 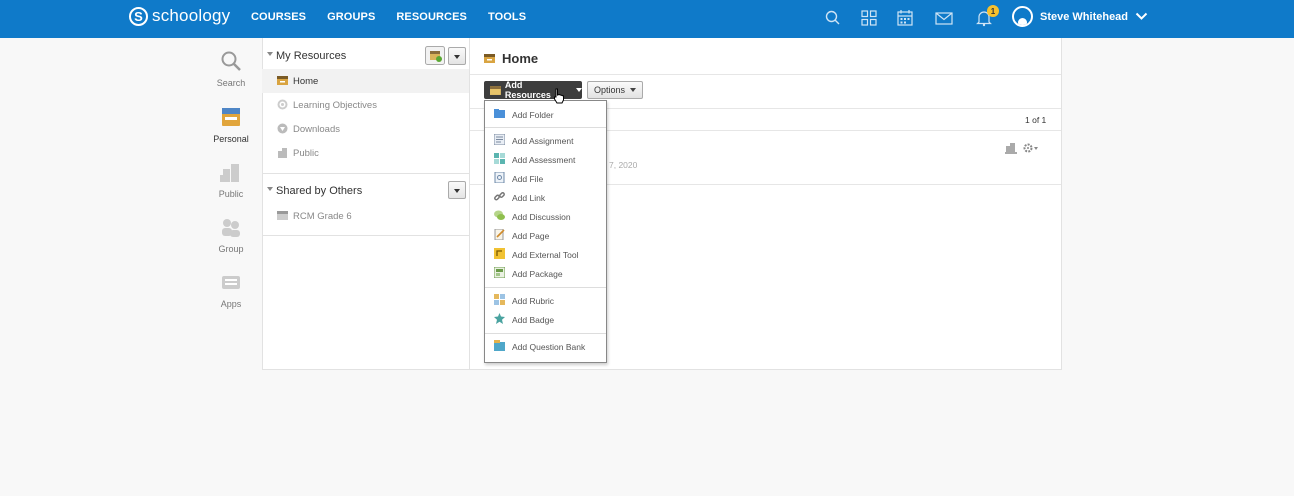 What do you see at coordinates (366, 190) in the screenshot?
I see `shared-by-others-header: Shared by Others` at bounding box center [366, 190].